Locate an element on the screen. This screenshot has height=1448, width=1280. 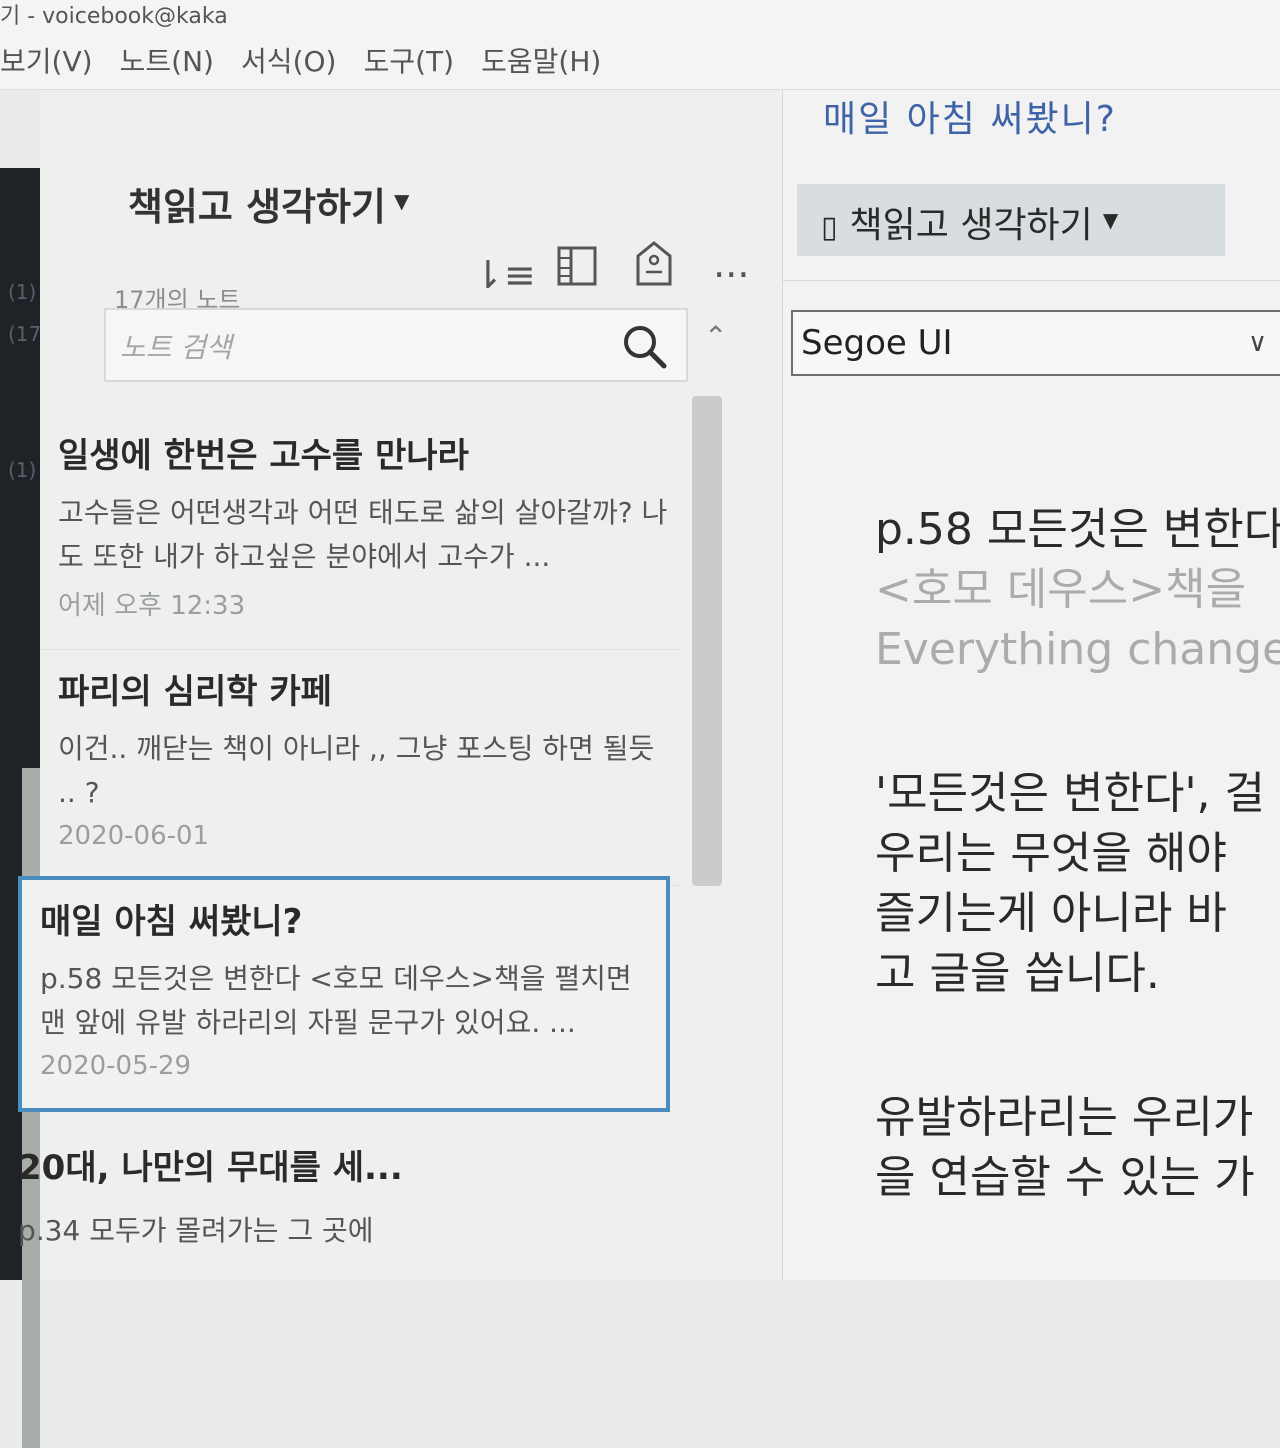
font-family-dropdown: Segoe UI ∨ is located at coordinates (1035, 343).